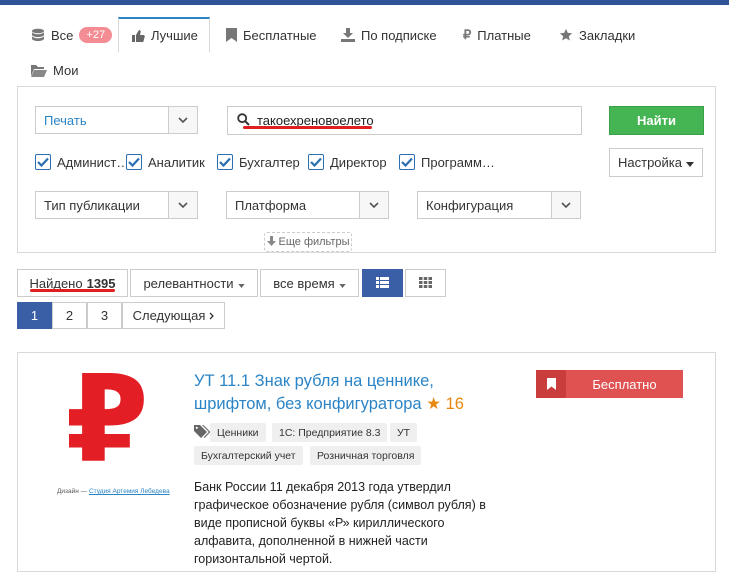  I want to click on tab-free: Бесплатные, so click(271, 35).